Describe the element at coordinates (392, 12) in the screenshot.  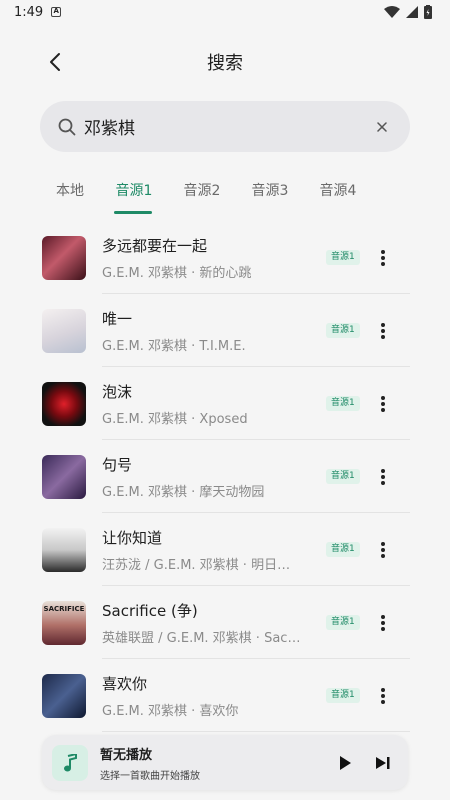
I see `wifi-icon` at that location.